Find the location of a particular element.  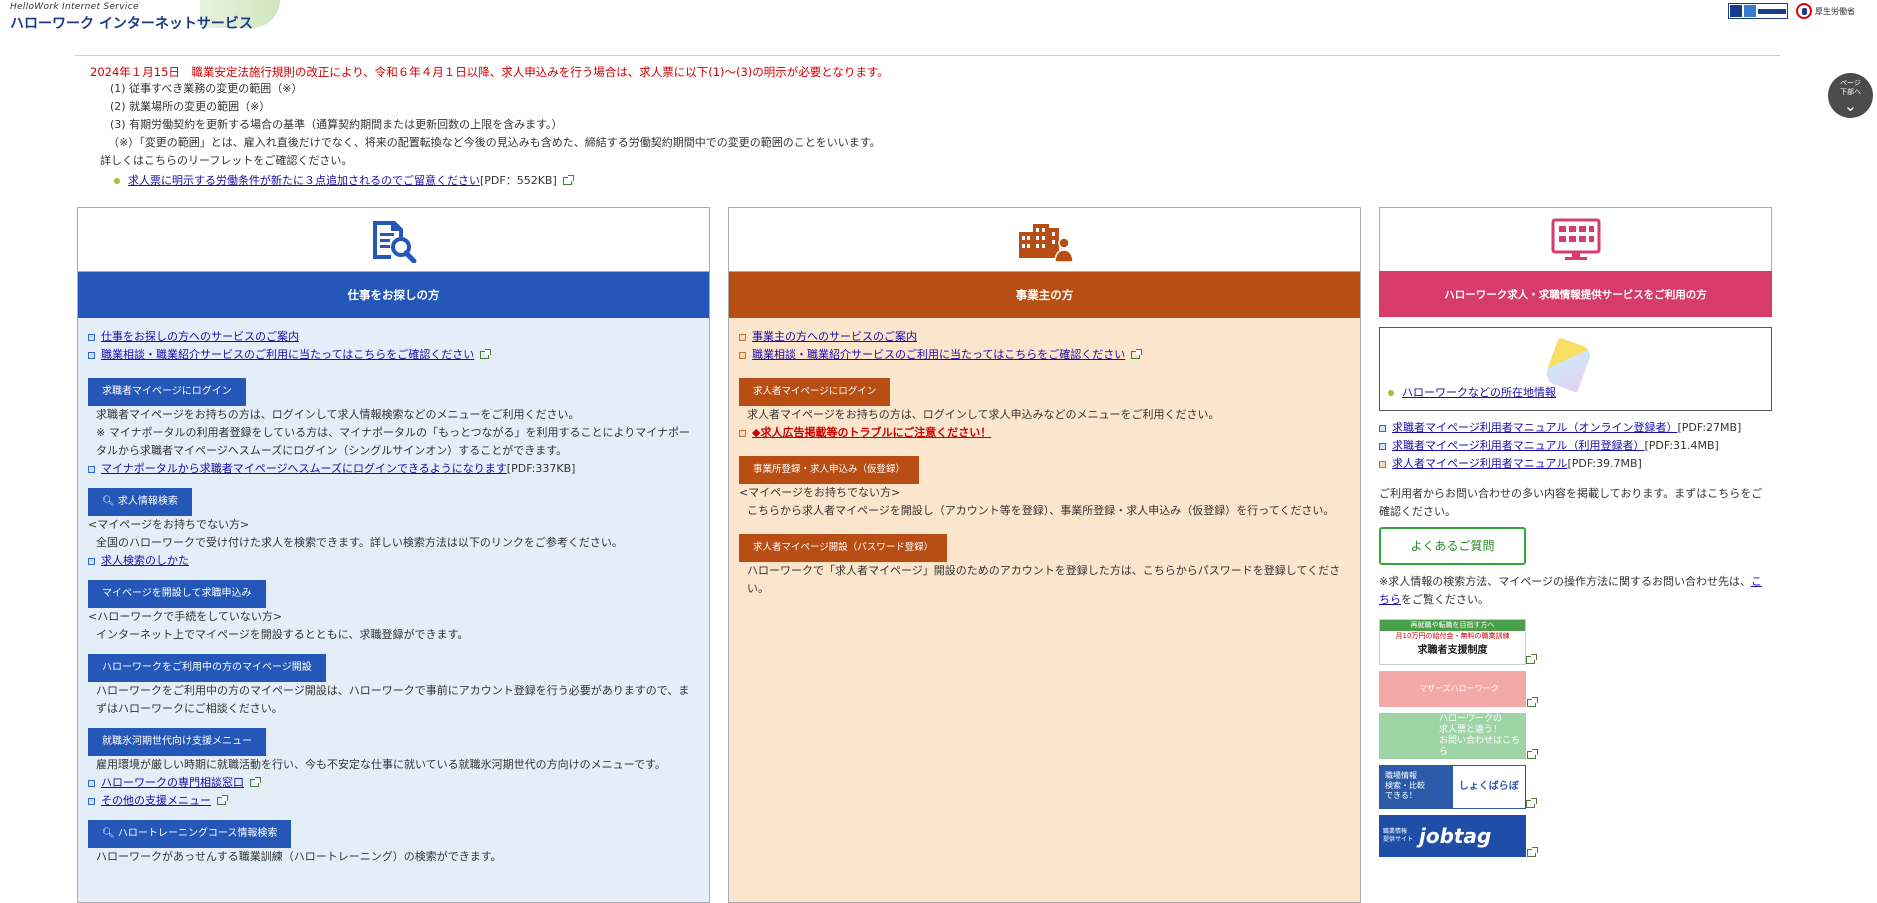

other-support-link: その他の支援メニュー is located at coordinates (393, 801).